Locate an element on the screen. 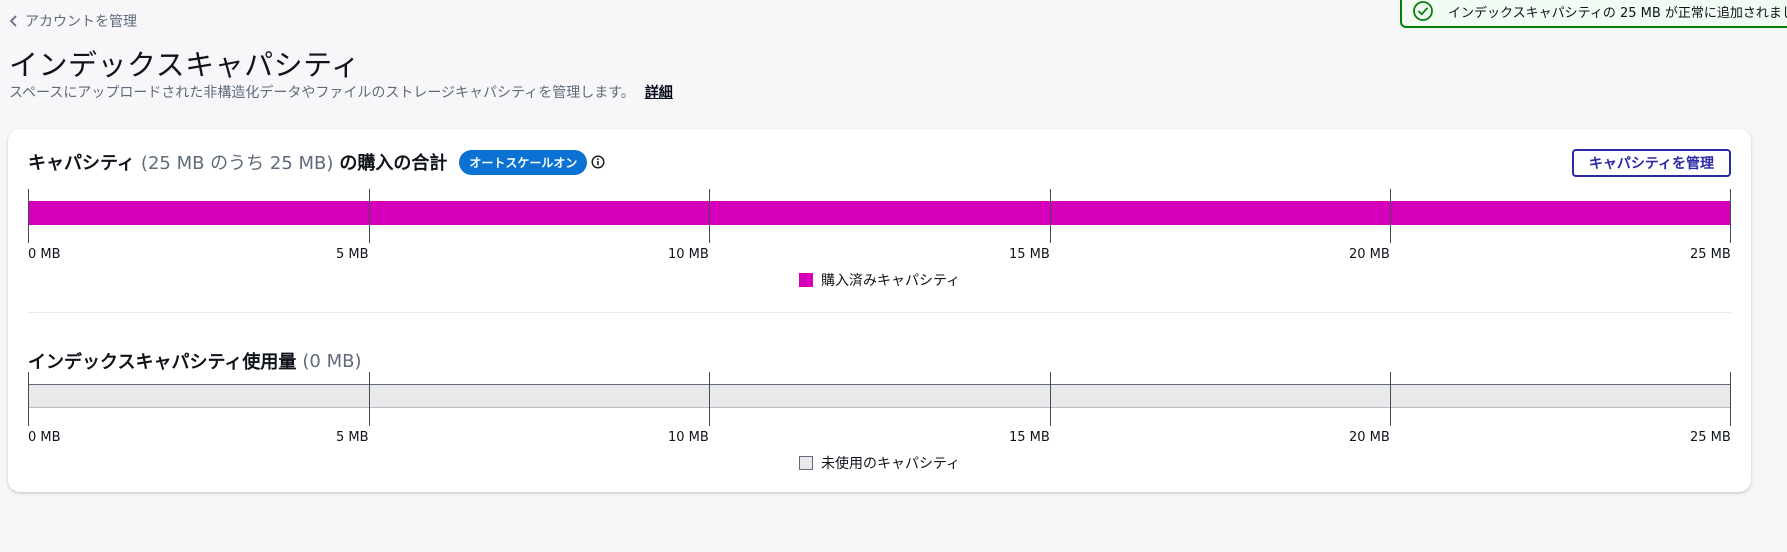  details-link: 詳細 is located at coordinates (659, 92).